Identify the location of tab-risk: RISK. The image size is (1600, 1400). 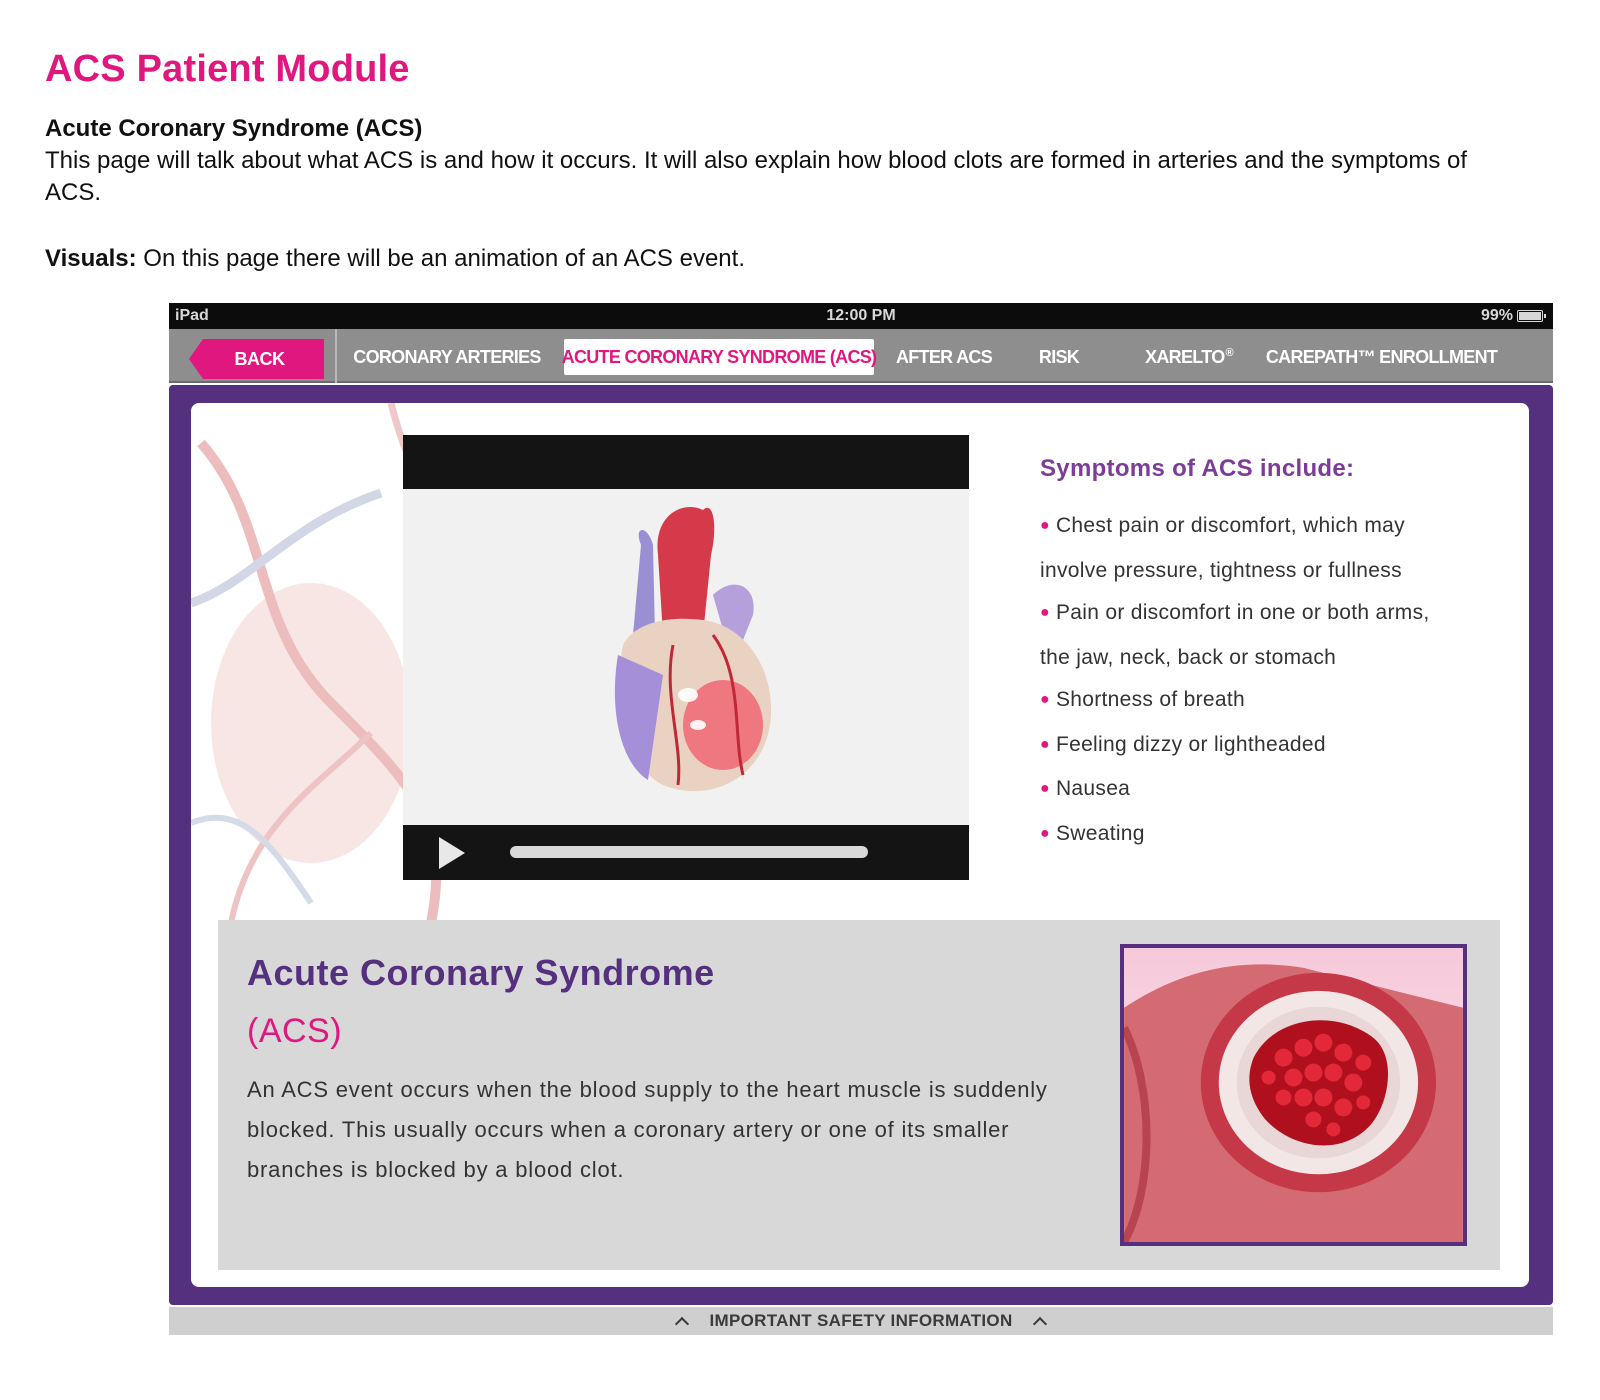
(1059, 357).